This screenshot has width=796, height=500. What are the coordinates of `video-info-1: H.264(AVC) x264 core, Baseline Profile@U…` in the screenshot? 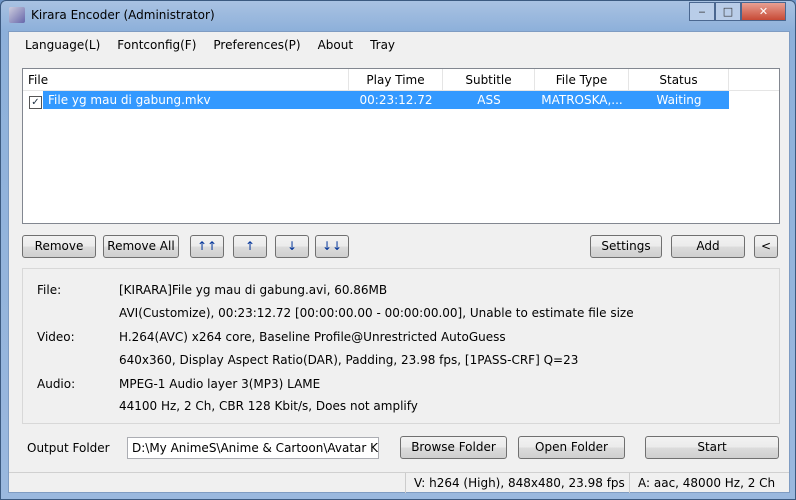 It's located at (312, 337).